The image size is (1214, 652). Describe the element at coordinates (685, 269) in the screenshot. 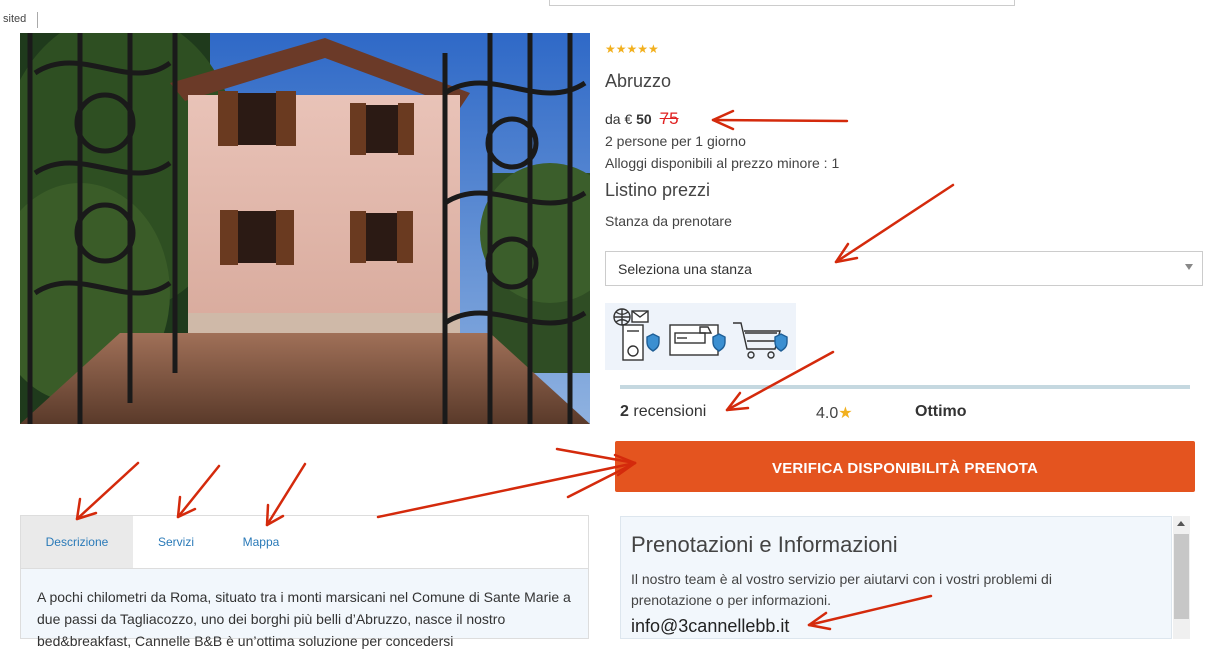

I see `room-select-value: Seleziona una stanza` at that location.